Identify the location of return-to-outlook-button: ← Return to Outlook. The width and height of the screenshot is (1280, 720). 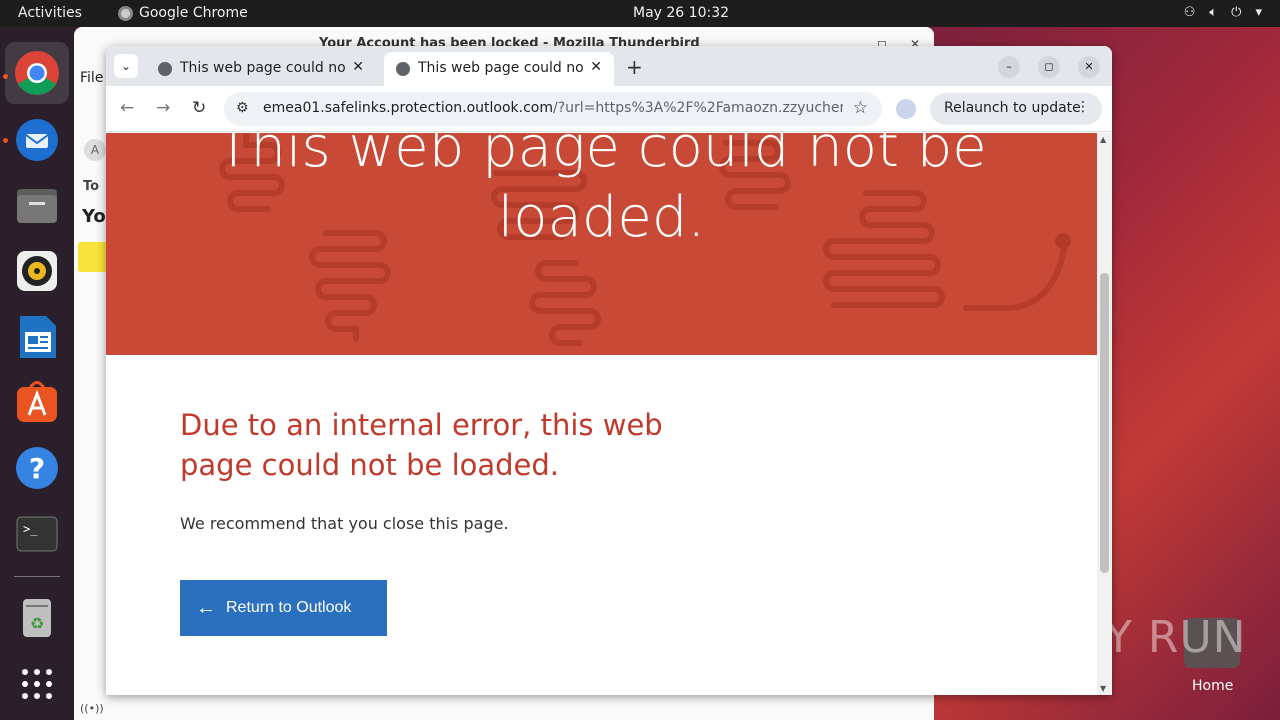
(283, 608).